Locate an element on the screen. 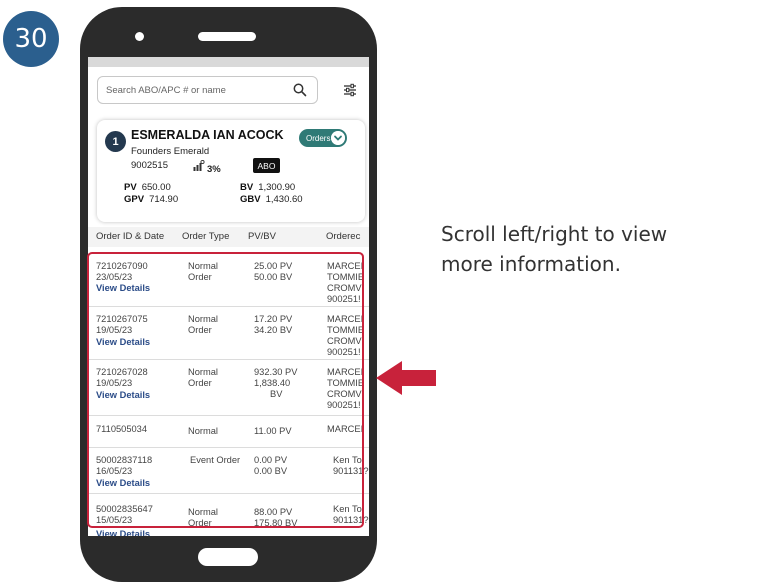 Image resolution: width=767 pixels, height=585 pixels. view-details-link: View Details is located at coordinates (123, 532).